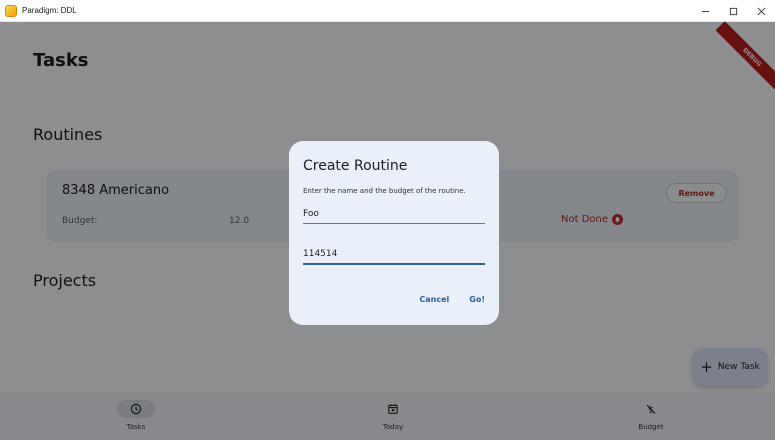 Image resolution: width=775 pixels, height=440 pixels. Describe the element at coordinates (387, 11) in the screenshot. I see `window-titlebar: Paradigm: DDL` at that location.